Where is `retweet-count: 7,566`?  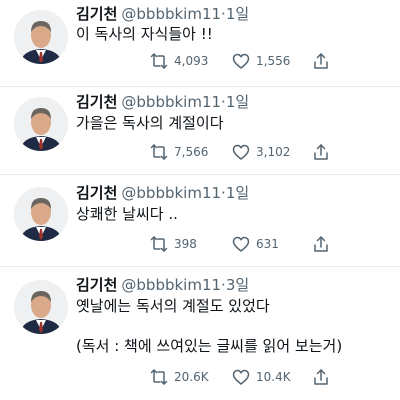 retweet-count: 7,566 is located at coordinates (191, 152).